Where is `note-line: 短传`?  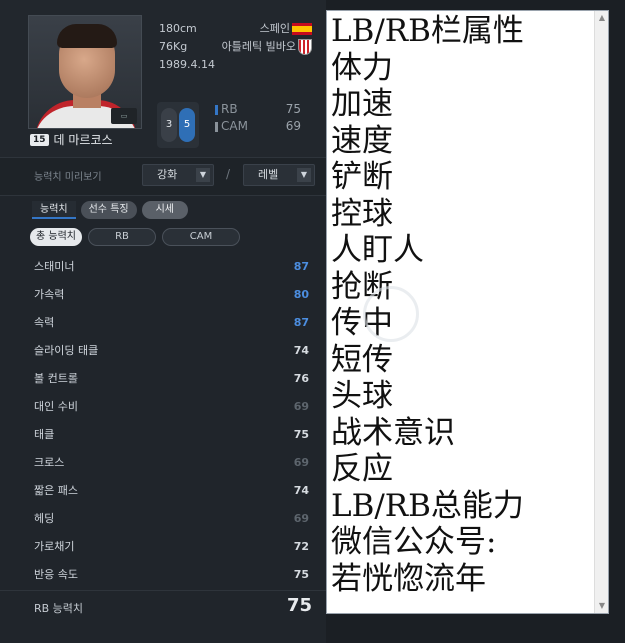
note-line: 短传 is located at coordinates (362, 359).